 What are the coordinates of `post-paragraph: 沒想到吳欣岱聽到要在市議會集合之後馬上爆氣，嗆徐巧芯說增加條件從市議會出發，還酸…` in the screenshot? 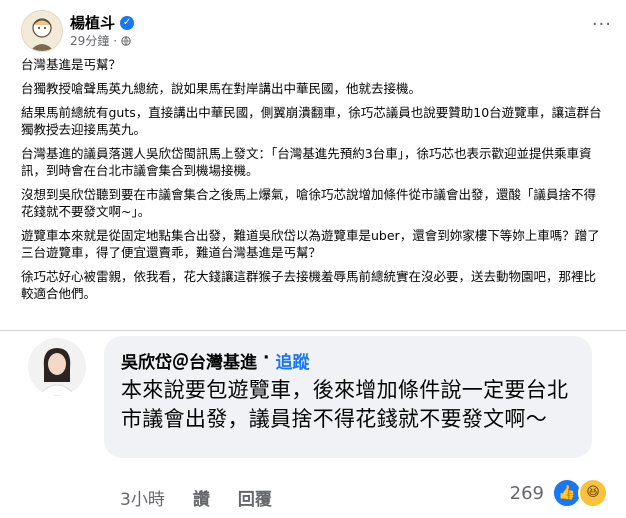 It's located at (309, 203).